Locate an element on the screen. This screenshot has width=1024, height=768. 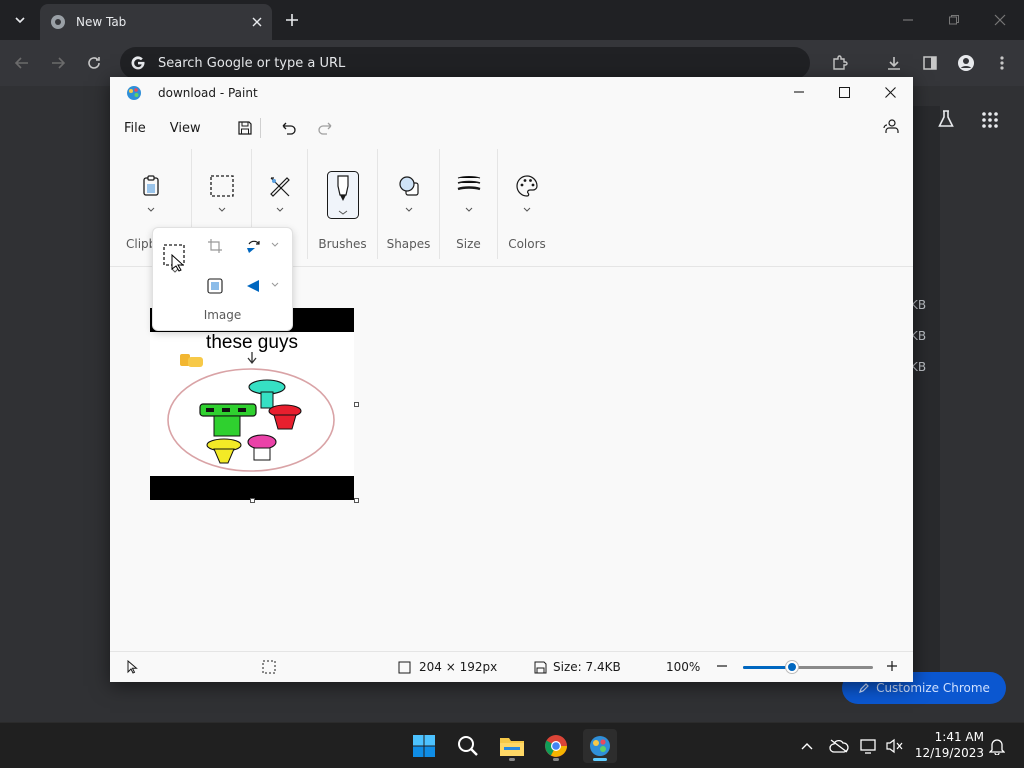
pointer-position-icon is located at coordinates (132, 667).